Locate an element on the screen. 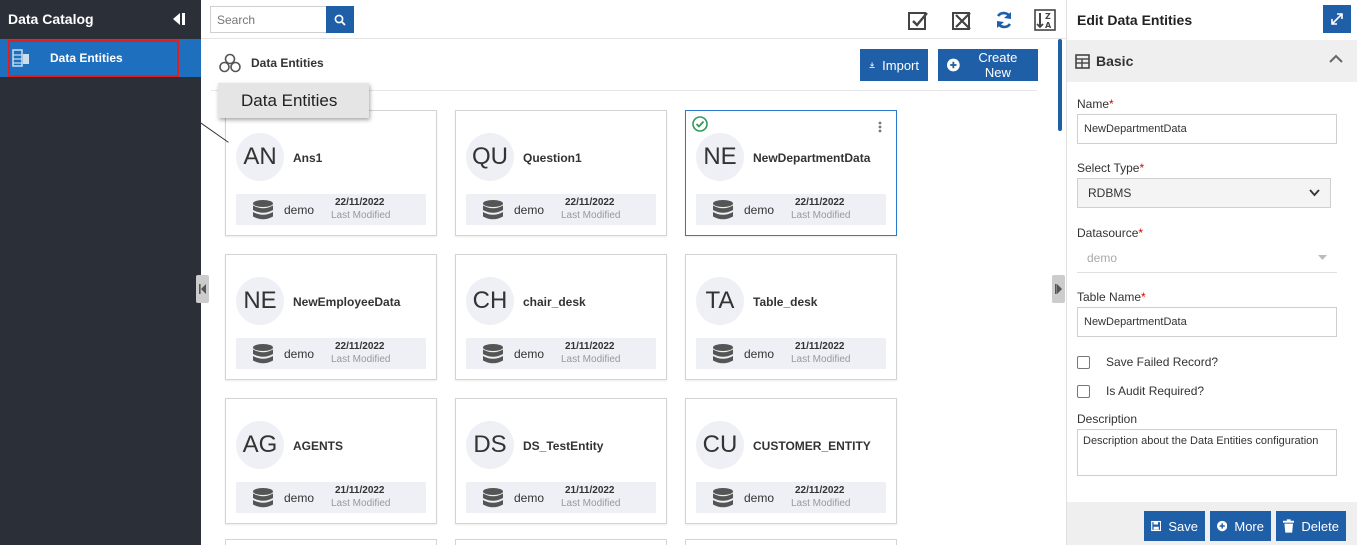 The width and height of the screenshot is (1357, 545). entity-footer: demo 21/11/2022 Last Modified is located at coordinates (791, 353).